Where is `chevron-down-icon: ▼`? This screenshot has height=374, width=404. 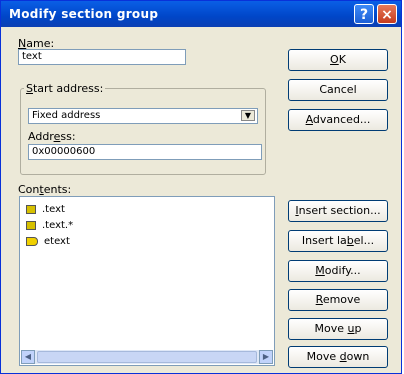 chevron-down-icon: ▼ is located at coordinates (248, 115).